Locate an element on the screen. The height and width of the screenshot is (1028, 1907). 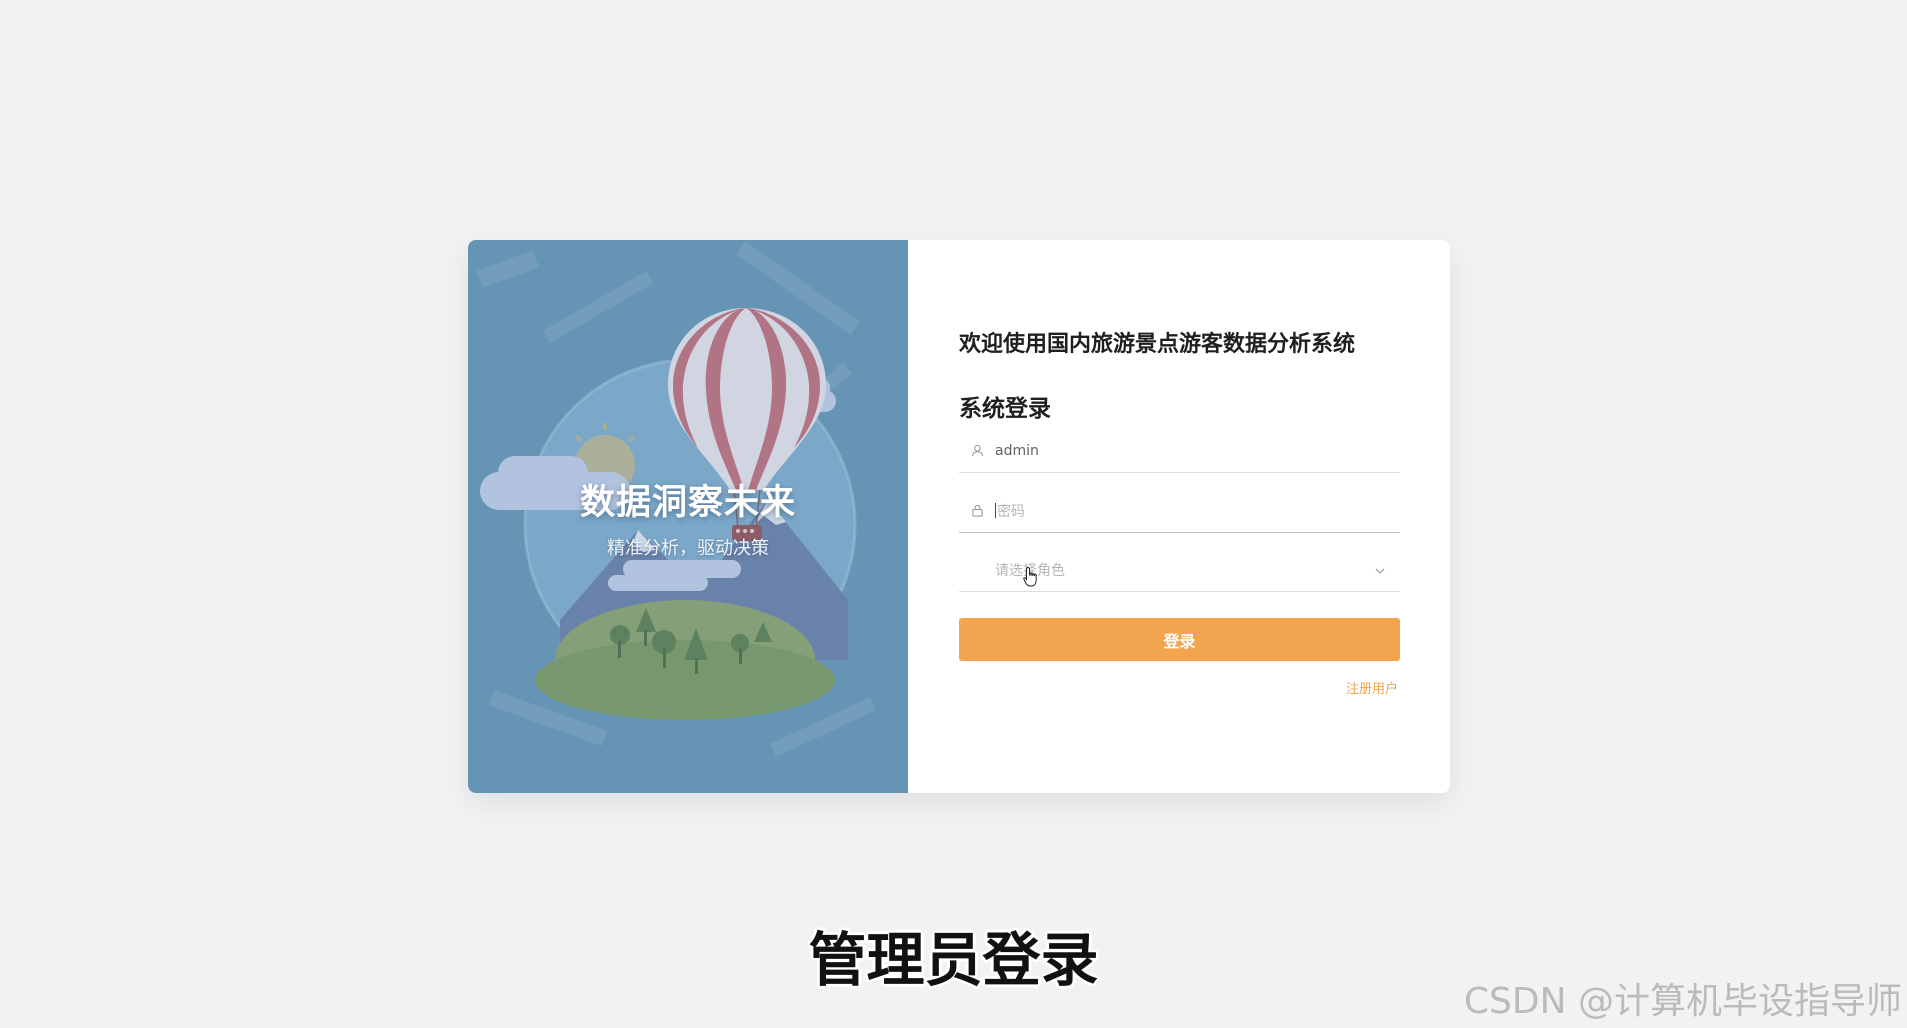
illustration-subheadline: 精准分析，驱动决策 is located at coordinates (688, 548).